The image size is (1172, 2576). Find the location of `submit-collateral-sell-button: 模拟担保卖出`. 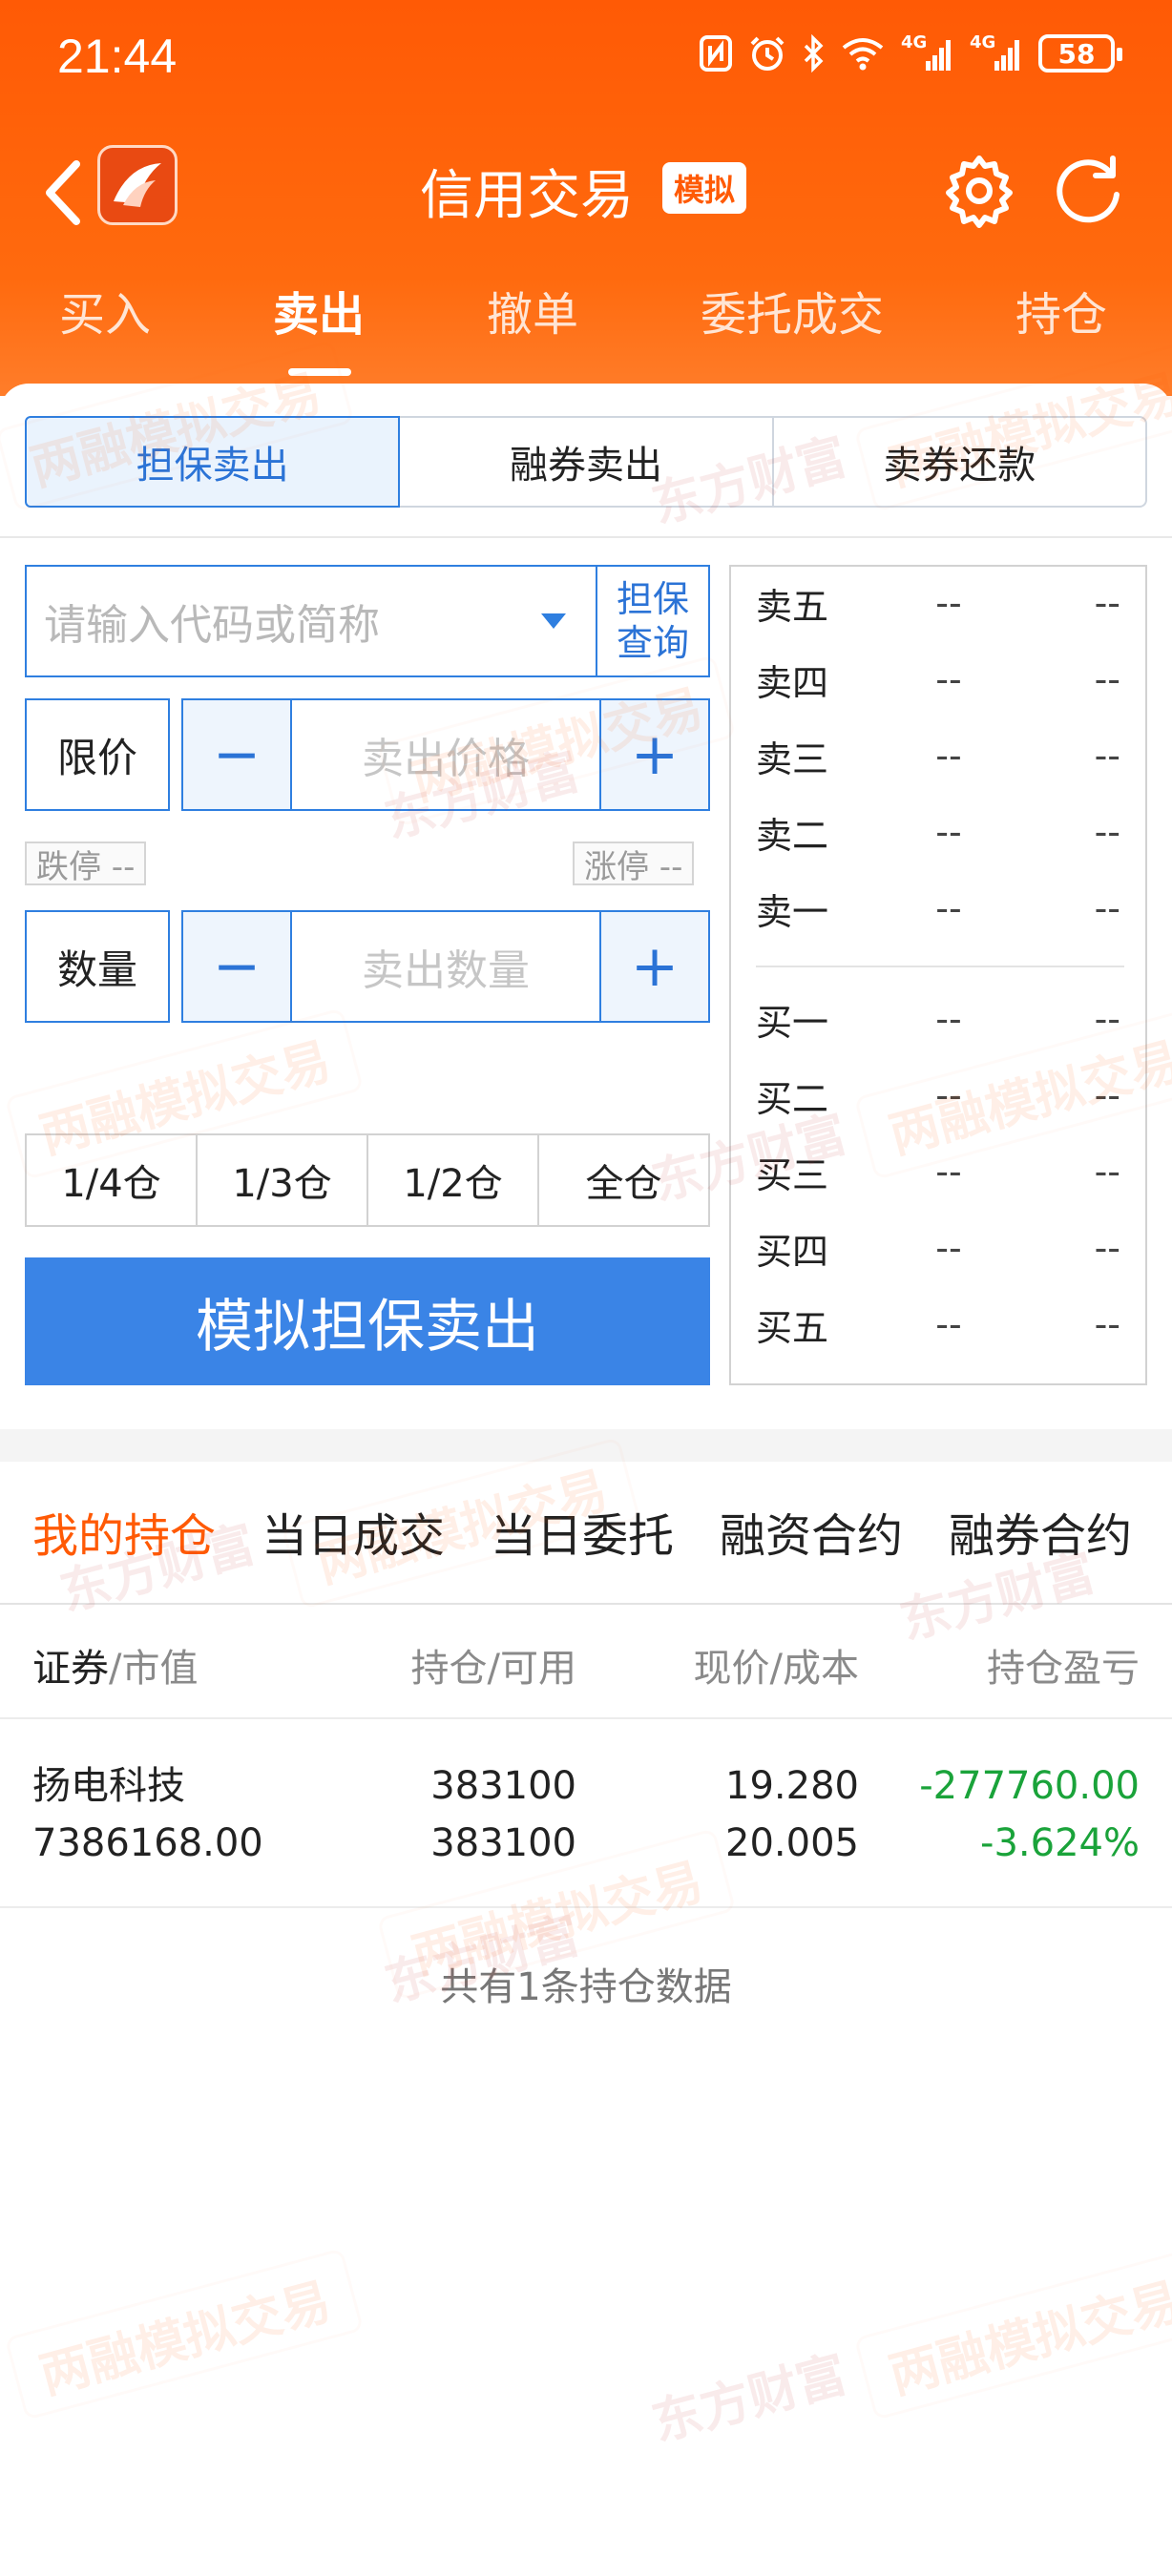

submit-collateral-sell-button: 模拟担保卖出 is located at coordinates (367, 1321).